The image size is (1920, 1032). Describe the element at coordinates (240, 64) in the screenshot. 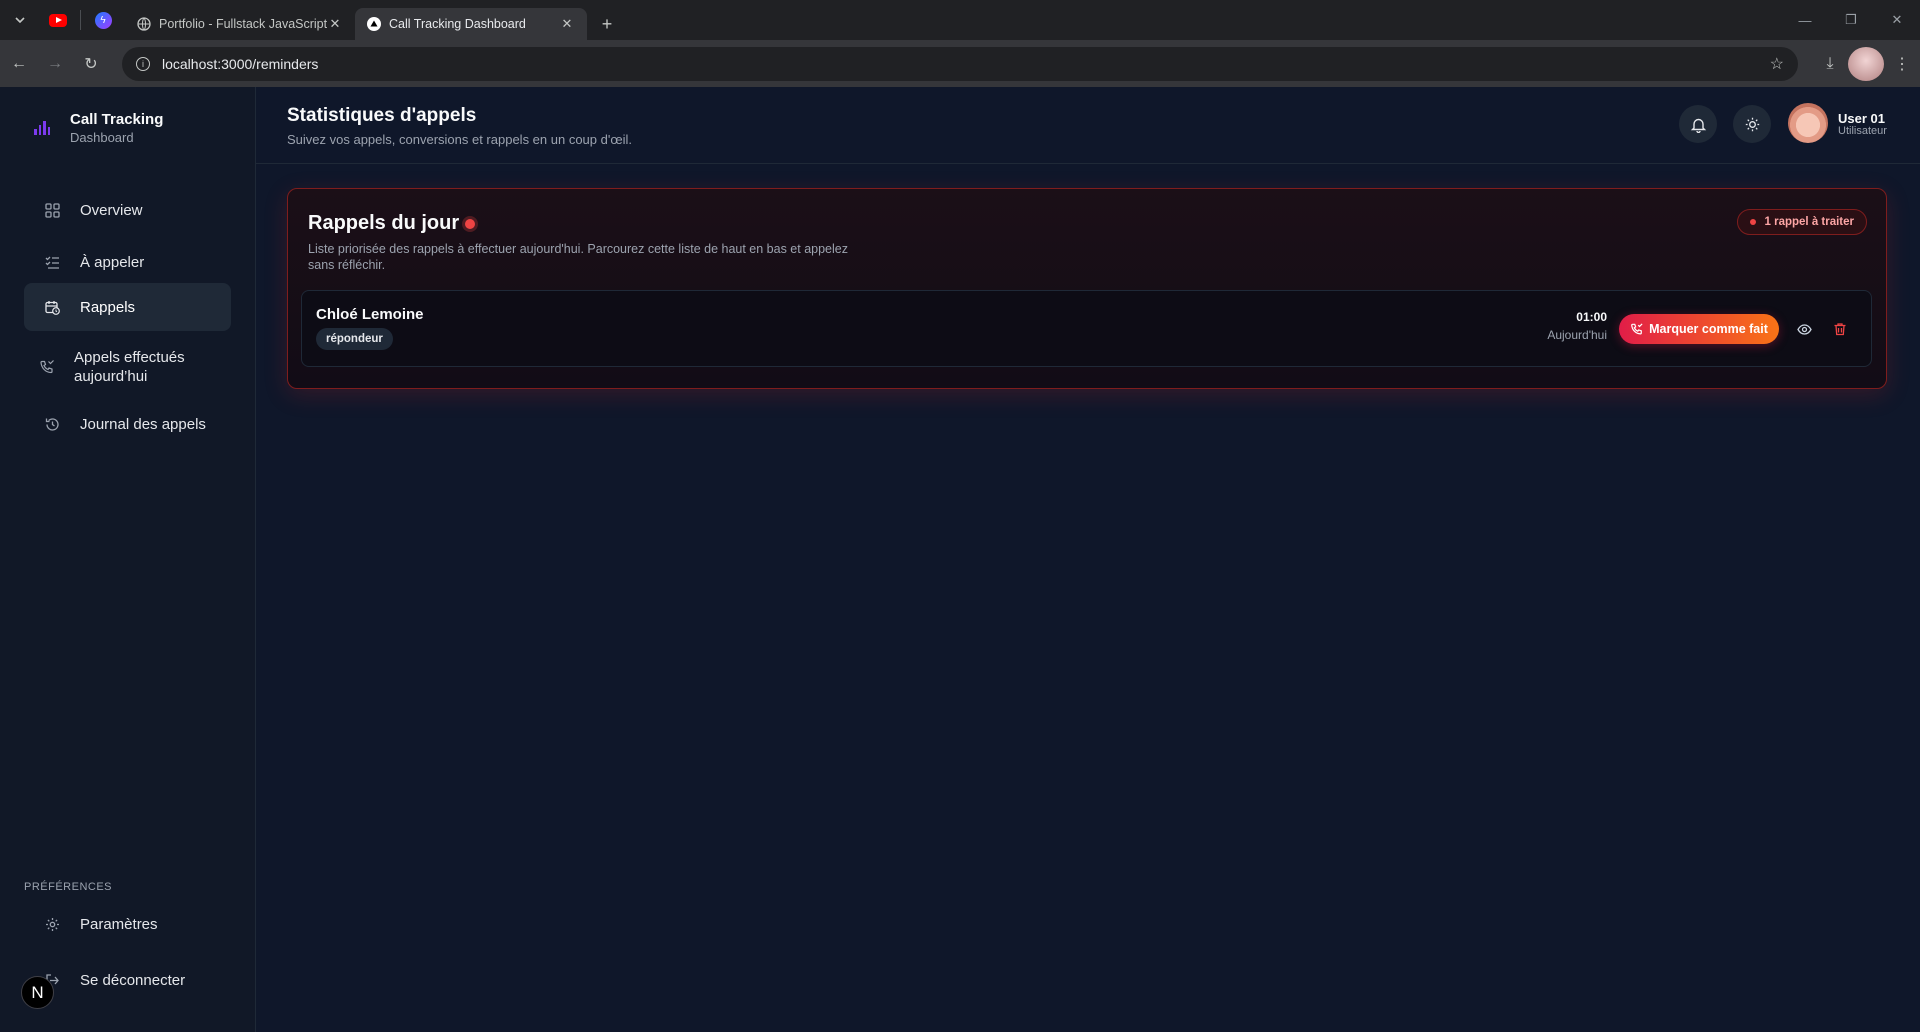

I see `url-text: localhost:3000/reminders` at that location.